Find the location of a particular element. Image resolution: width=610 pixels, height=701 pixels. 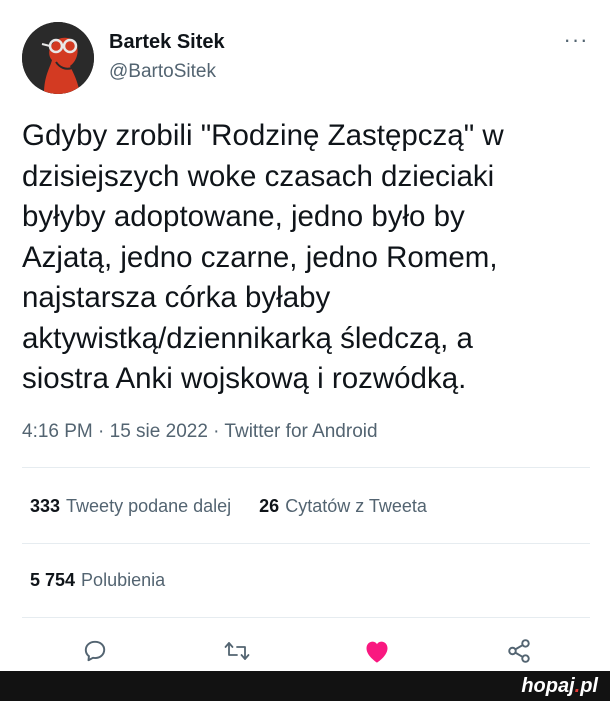

watermark-brand: hopaj is located at coordinates (548, 686).